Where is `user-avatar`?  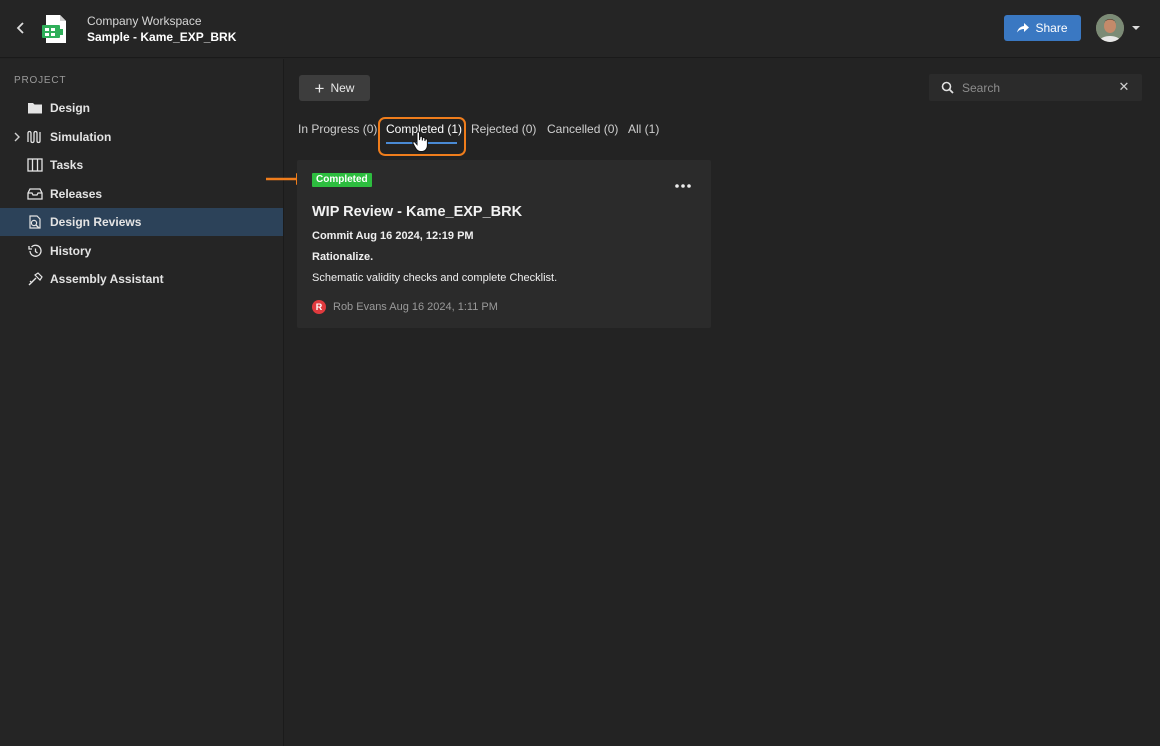
user-avatar is located at coordinates (1110, 28).